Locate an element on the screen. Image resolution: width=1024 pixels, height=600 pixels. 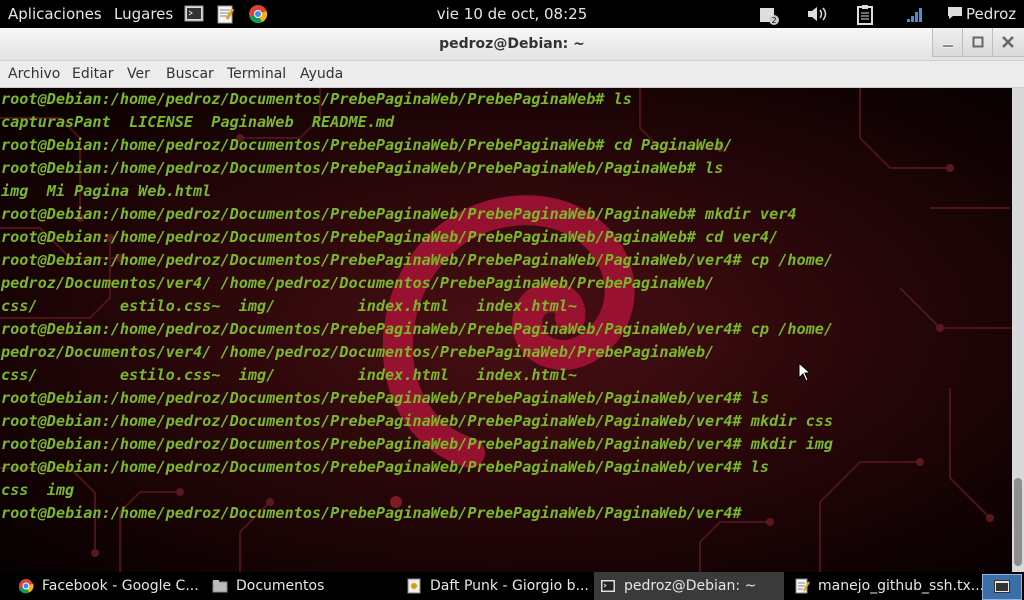
close-button is located at coordinates (1008, 42).